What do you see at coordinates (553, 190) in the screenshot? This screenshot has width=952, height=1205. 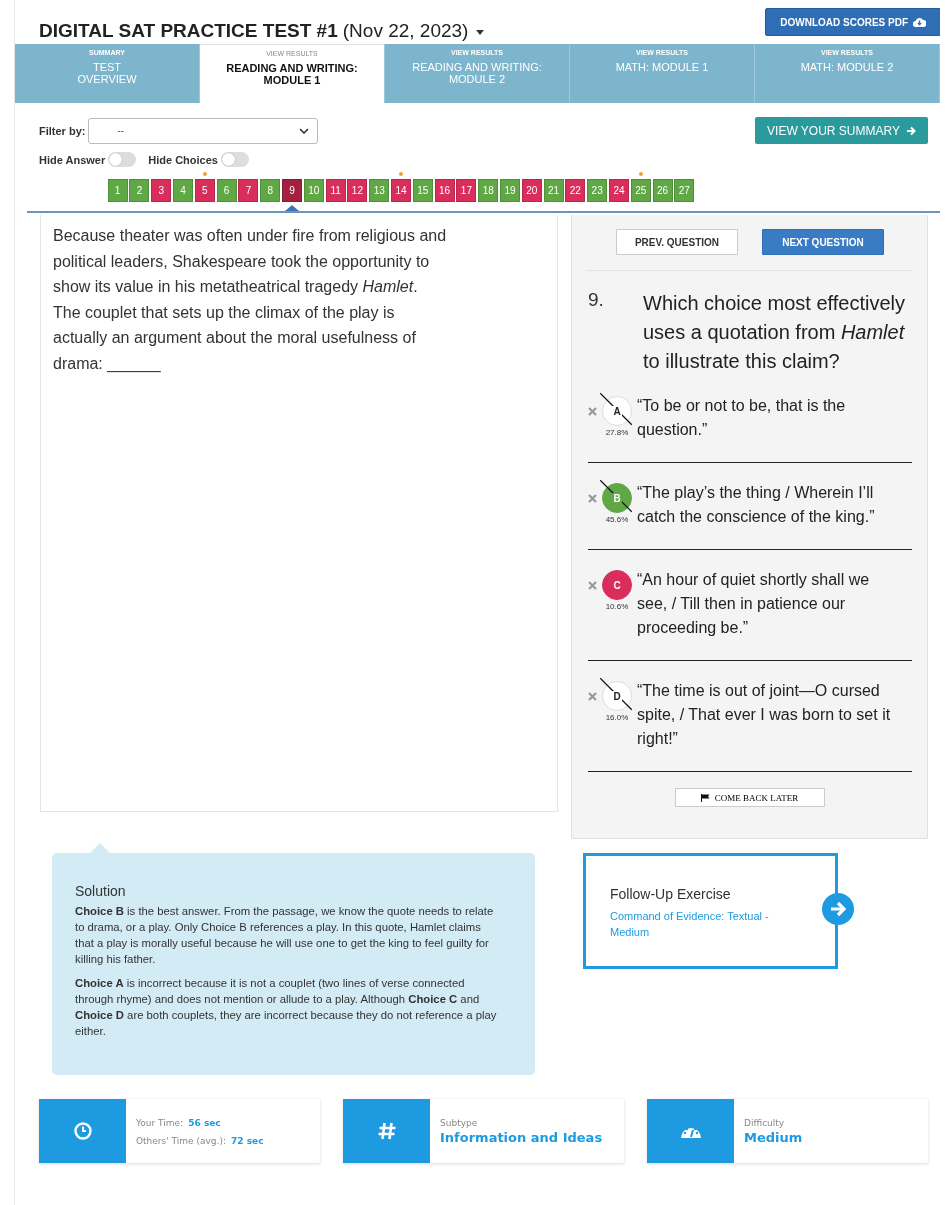 I see `question-number: 21` at bounding box center [553, 190].